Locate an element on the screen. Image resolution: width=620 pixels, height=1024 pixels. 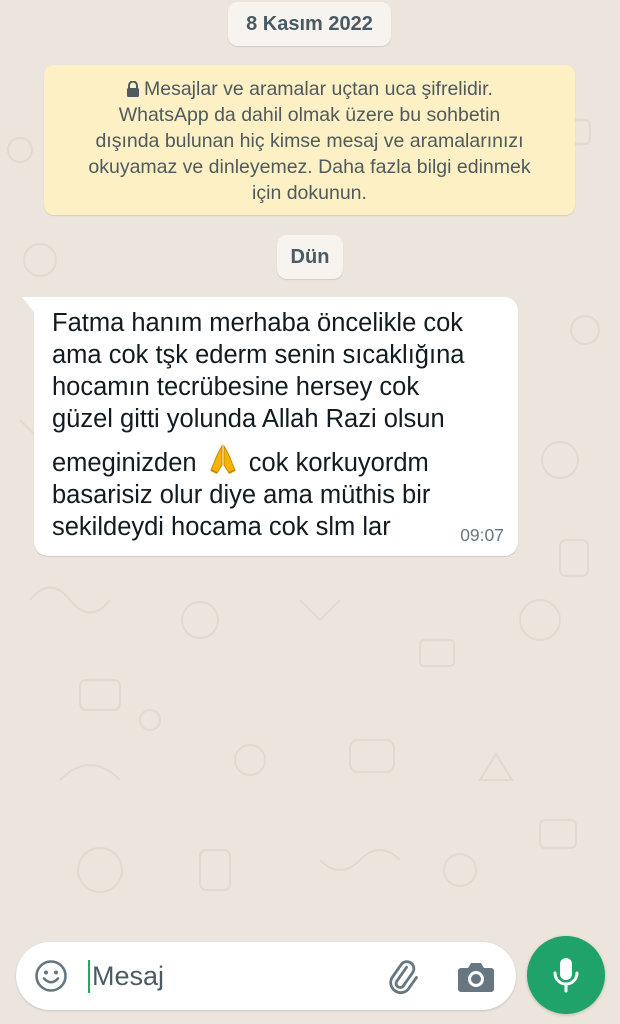
message-line: basarisiz olur diye ama müthis bir is located at coordinates (241, 495).